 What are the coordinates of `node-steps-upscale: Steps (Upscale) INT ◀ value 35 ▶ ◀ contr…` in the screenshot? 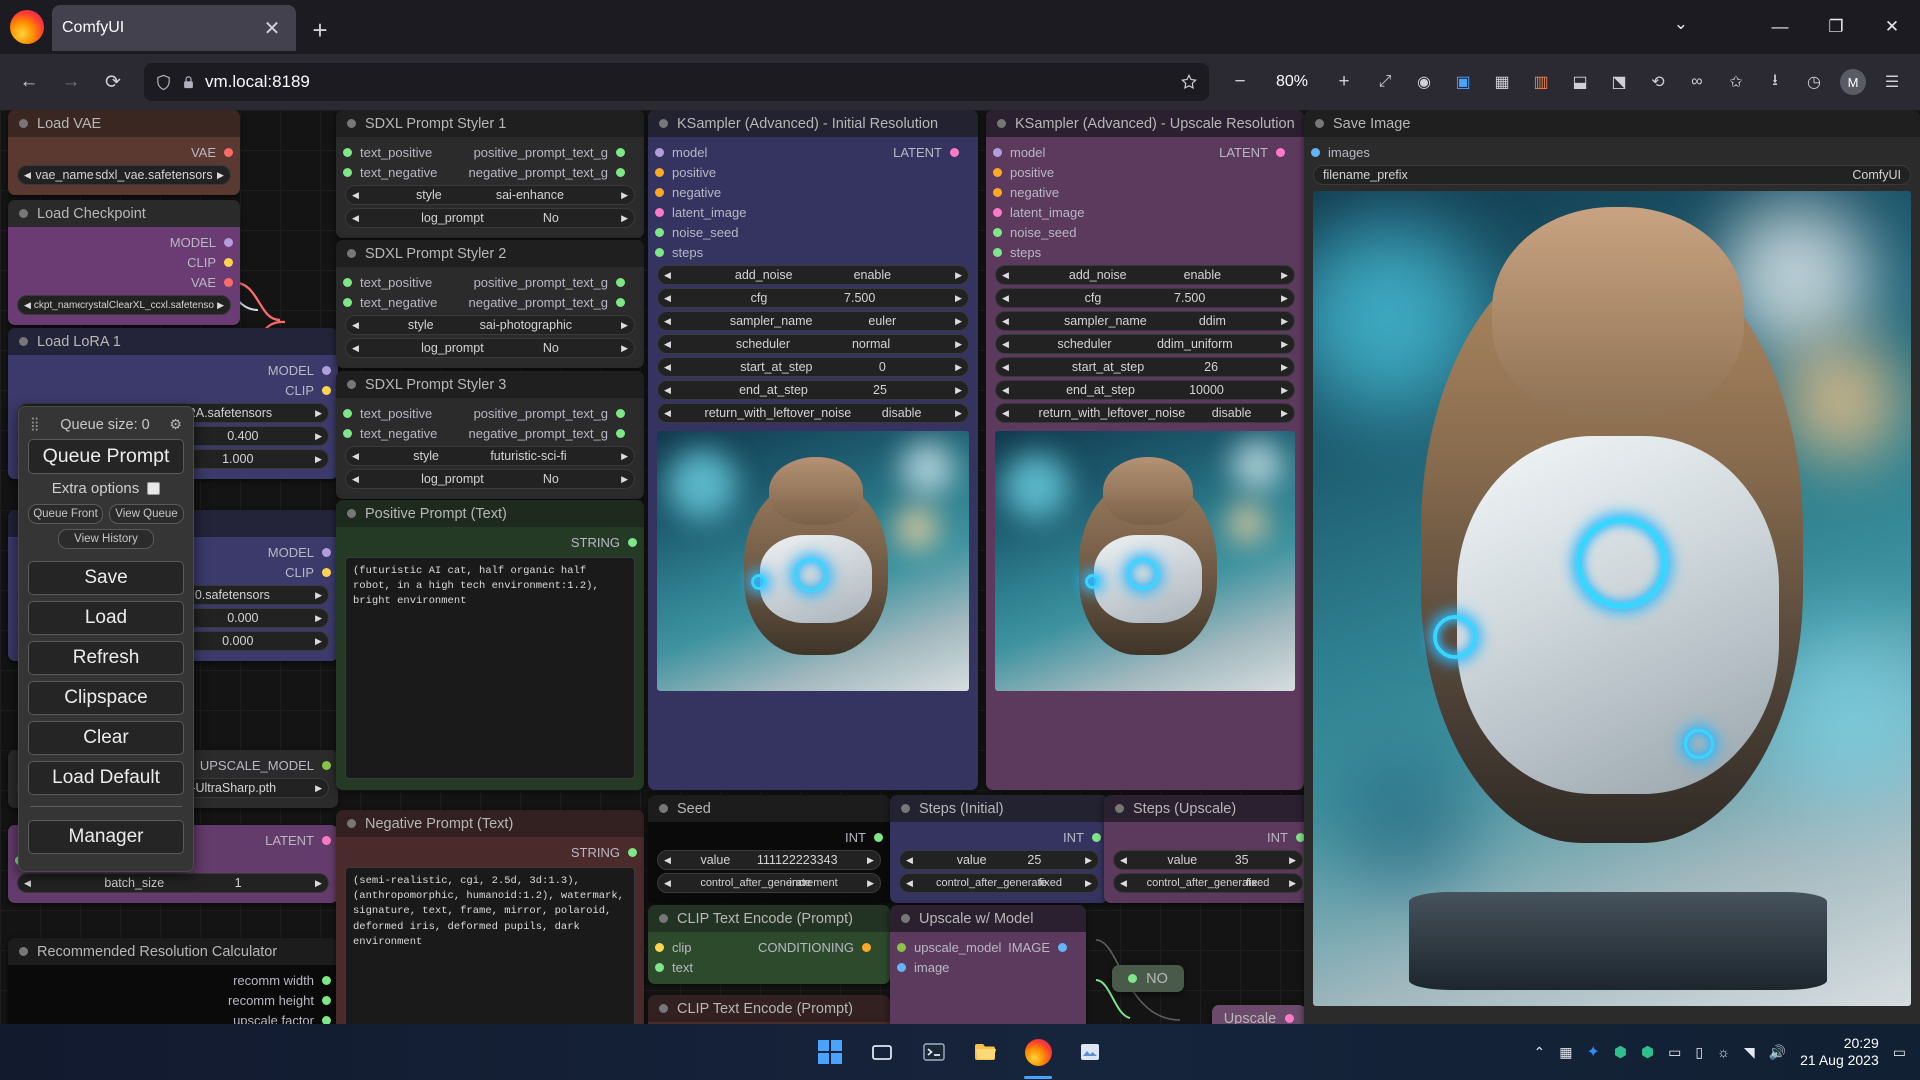 It's located at (1208, 849).